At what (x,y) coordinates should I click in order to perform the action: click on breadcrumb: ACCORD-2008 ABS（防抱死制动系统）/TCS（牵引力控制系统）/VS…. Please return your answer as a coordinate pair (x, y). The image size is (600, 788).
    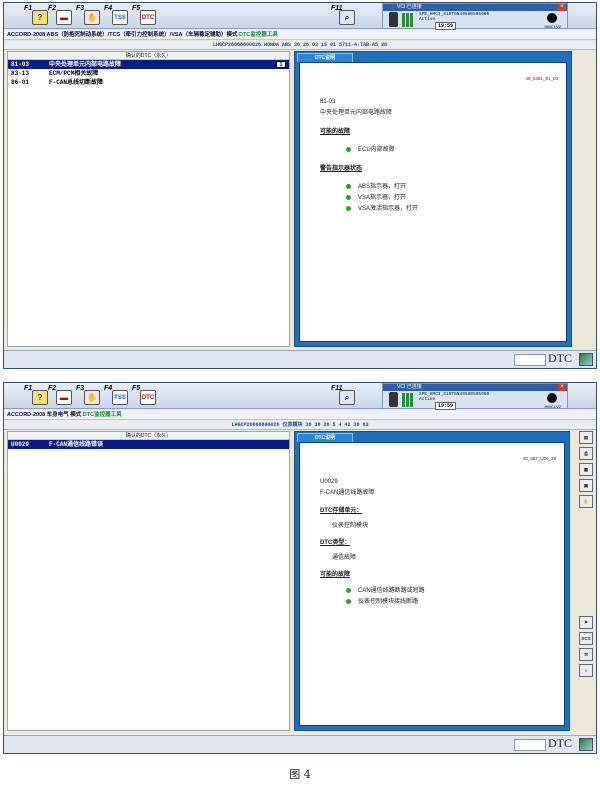
    Looking at the image, I should click on (300, 35).